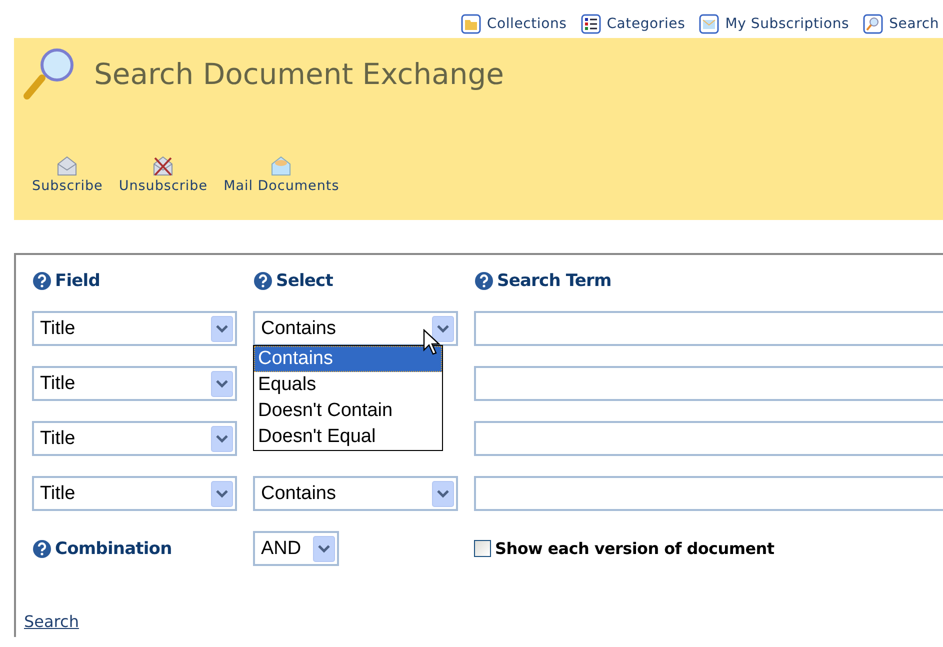 This screenshot has width=943, height=647. What do you see at coordinates (554, 281) in the screenshot?
I see `column-heading: Search Term` at bounding box center [554, 281].